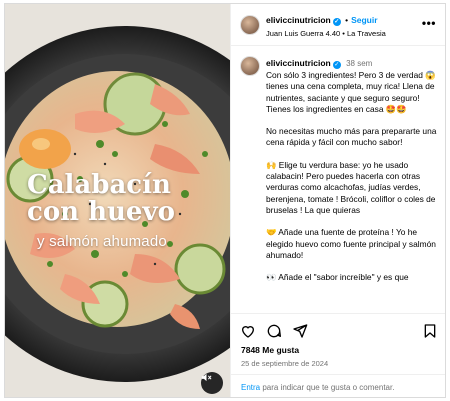 This screenshot has width=450, height=401. What do you see at coordinates (364, 20) in the screenshot?
I see `follow-button: Seguir` at bounding box center [364, 20].